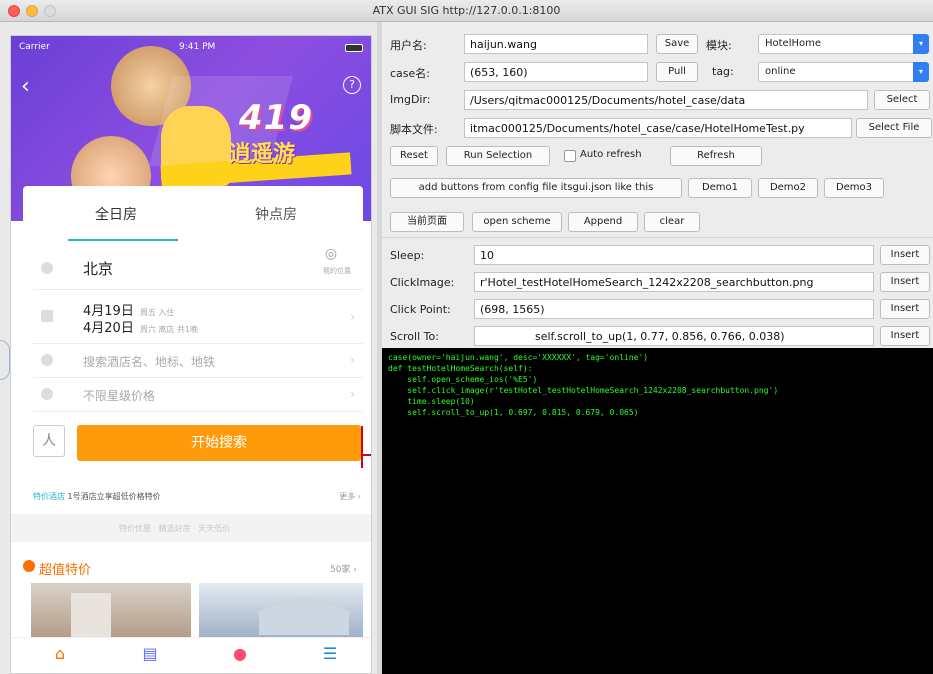 The width and height of the screenshot is (933, 674). Describe the element at coordinates (29, 566) in the screenshot. I see `special-offer-icon` at that location.